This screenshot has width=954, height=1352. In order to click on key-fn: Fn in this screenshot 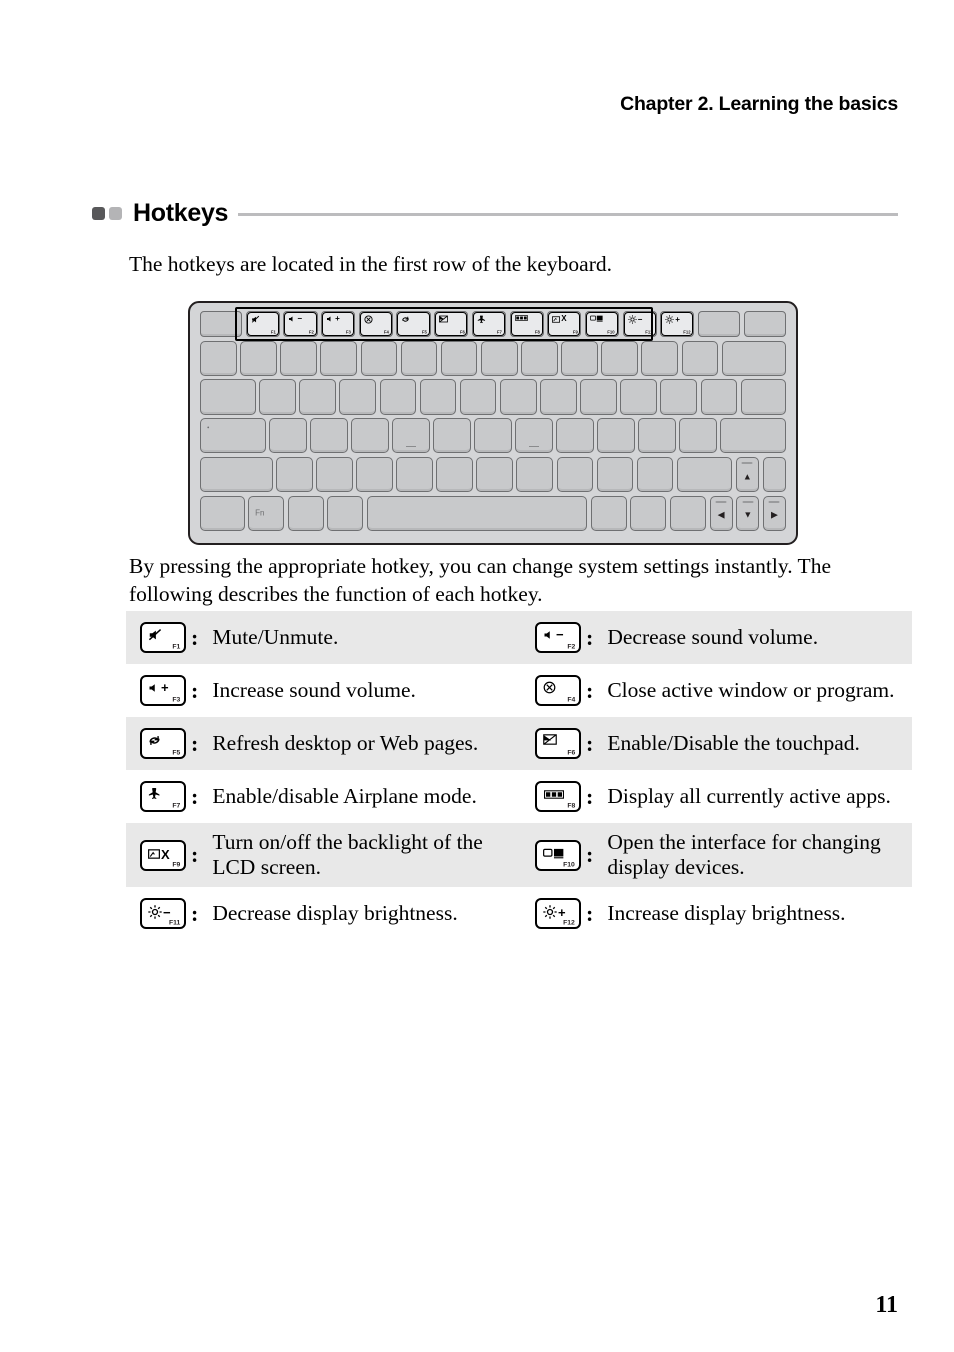, I will do `click(266, 513)`.